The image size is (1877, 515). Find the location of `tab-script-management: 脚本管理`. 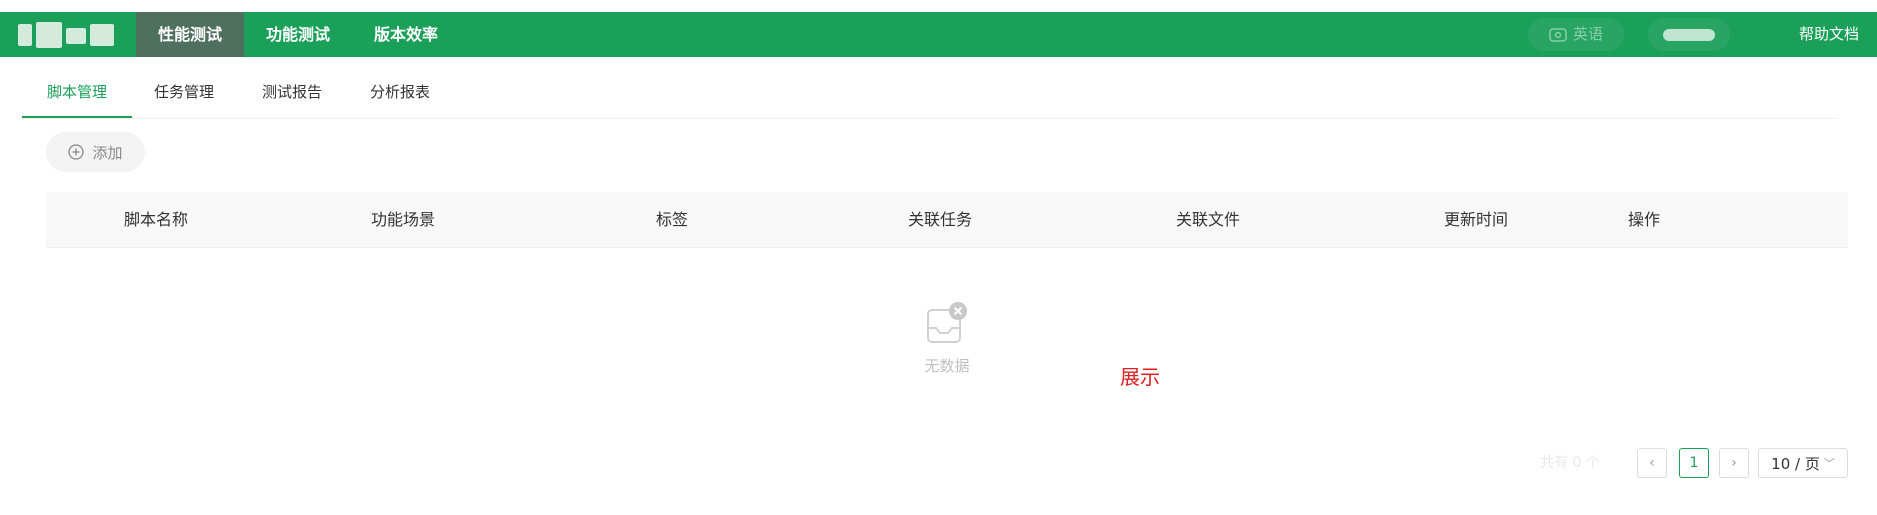

tab-script-management: 脚本管理 is located at coordinates (77, 94).